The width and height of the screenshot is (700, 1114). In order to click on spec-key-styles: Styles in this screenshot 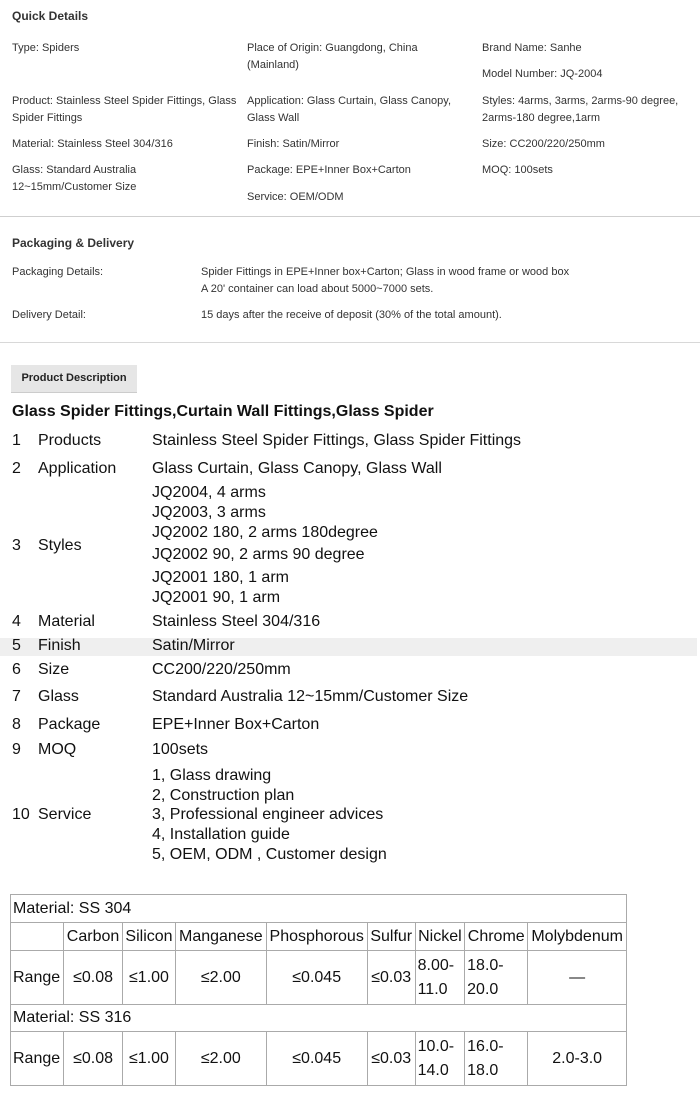, I will do `click(60, 545)`.